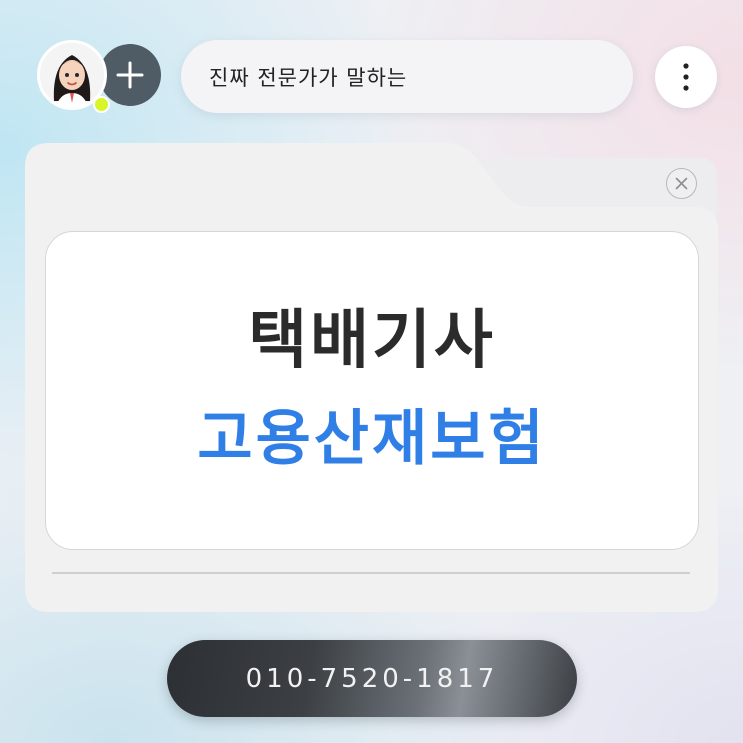 Image resolution: width=743 pixels, height=743 pixels. I want to click on more-menu-button, so click(686, 77).